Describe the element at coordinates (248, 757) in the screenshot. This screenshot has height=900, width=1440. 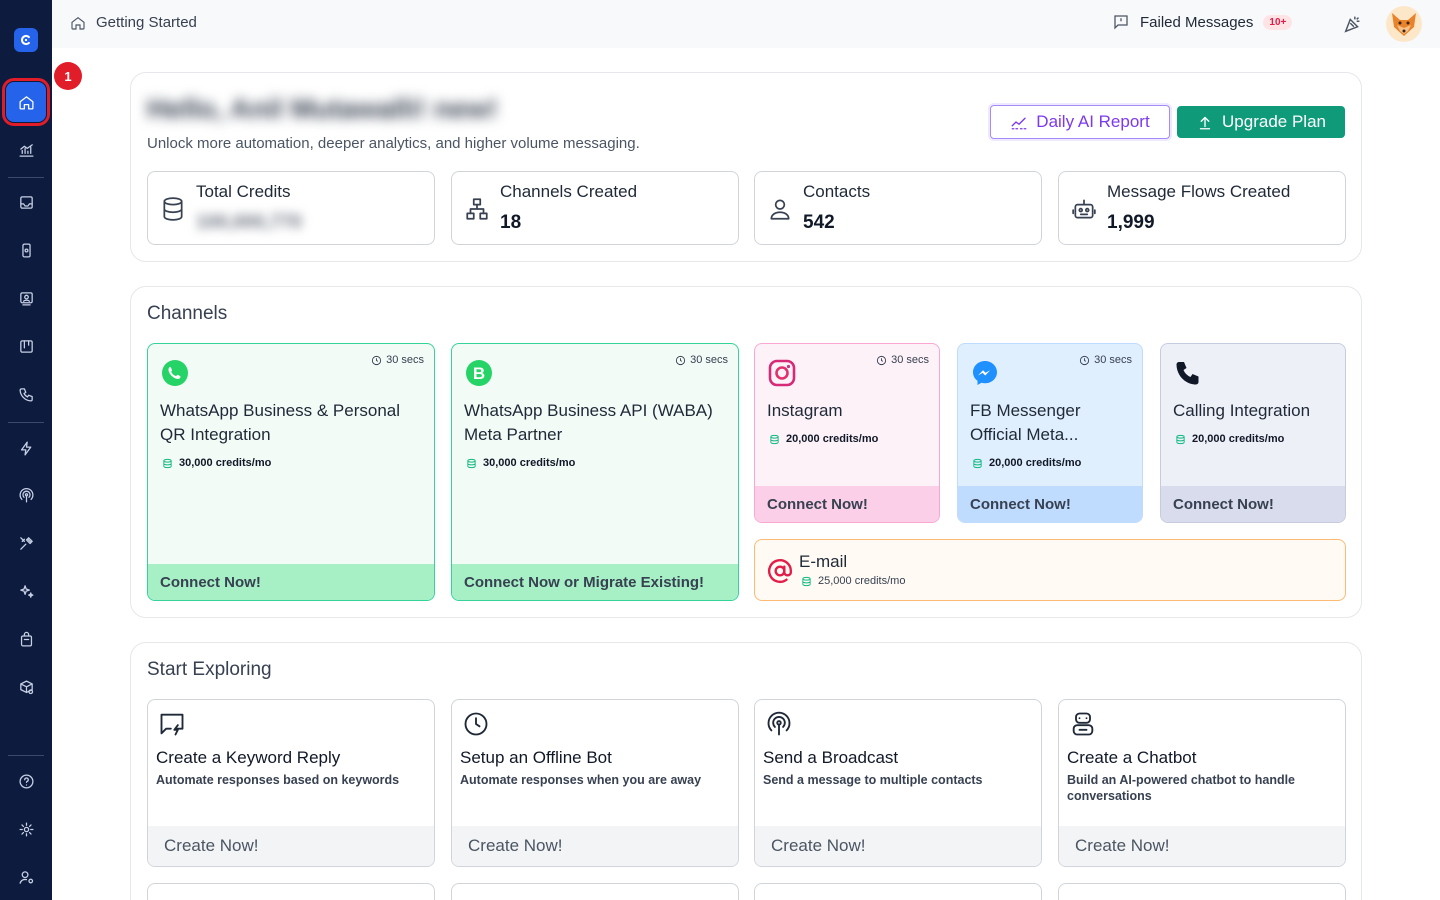
I see `explore-card-title: Create a Keyword Reply` at that location.